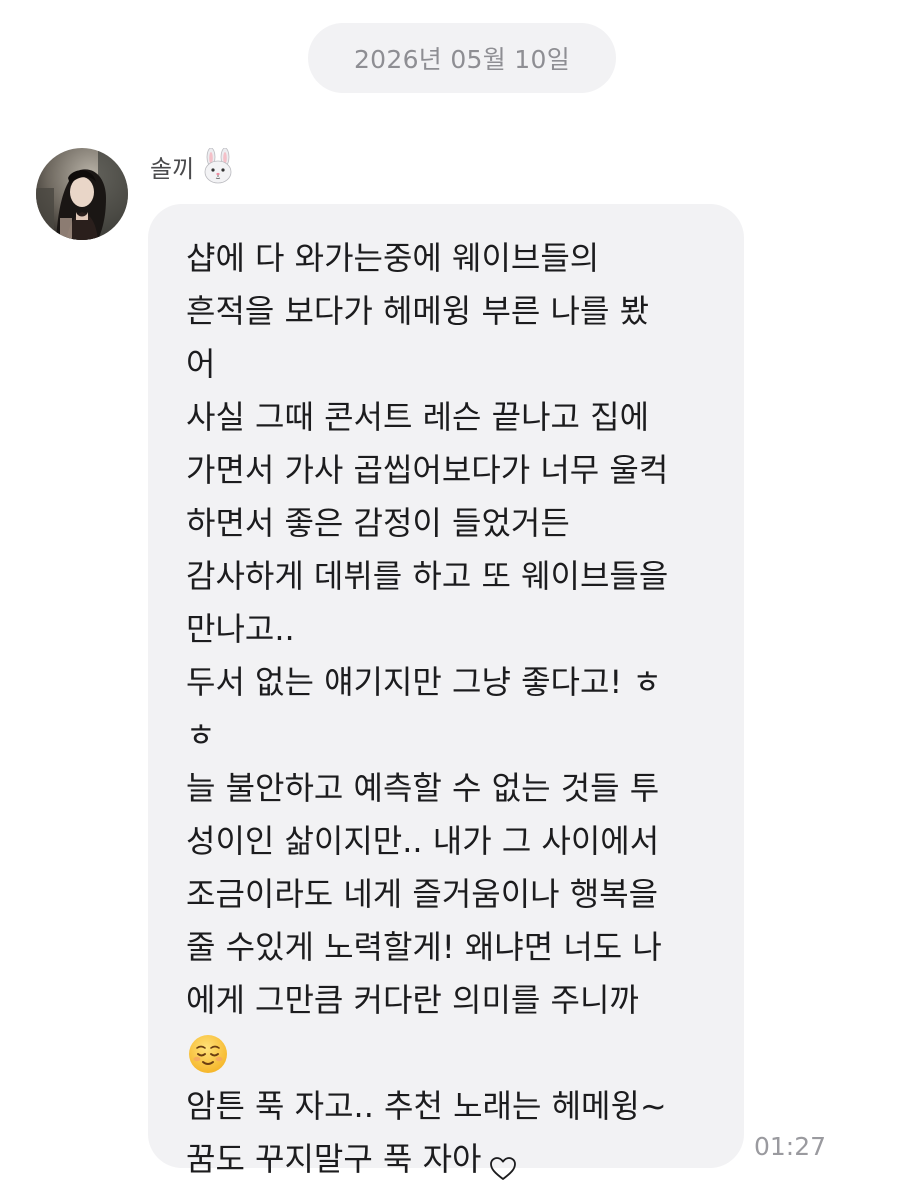 This screenshot has height=1200, width=923. I want to click on message-timestamp: 01:27, so click(790, 1146).